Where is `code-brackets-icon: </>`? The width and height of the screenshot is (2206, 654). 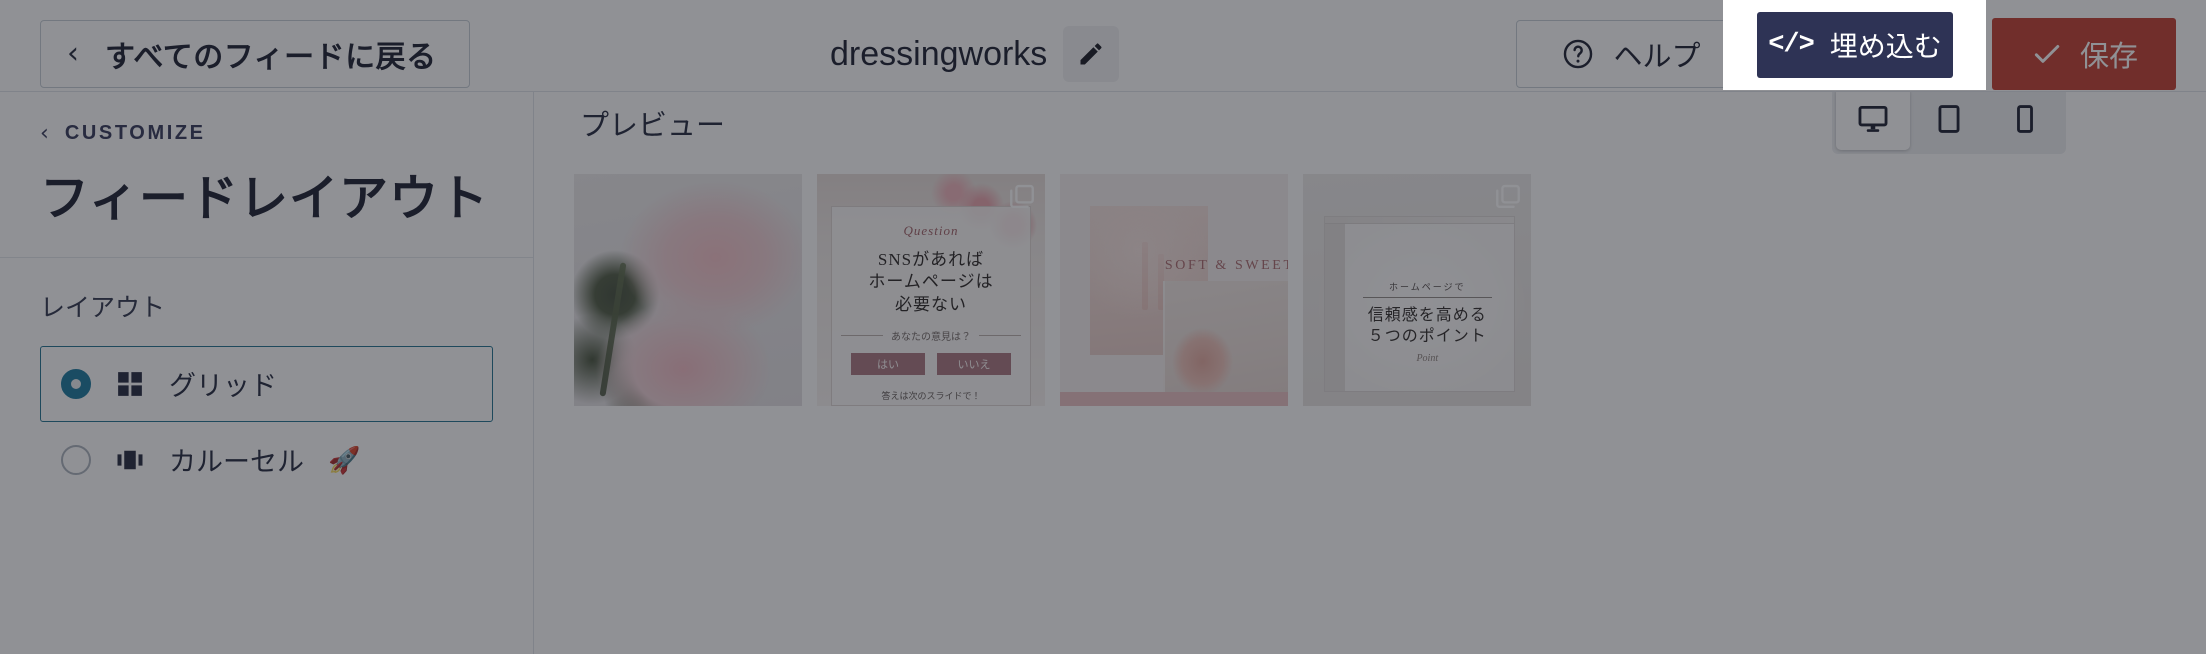 code-brackets-icon: </> is located at coordinates (1791, 45).